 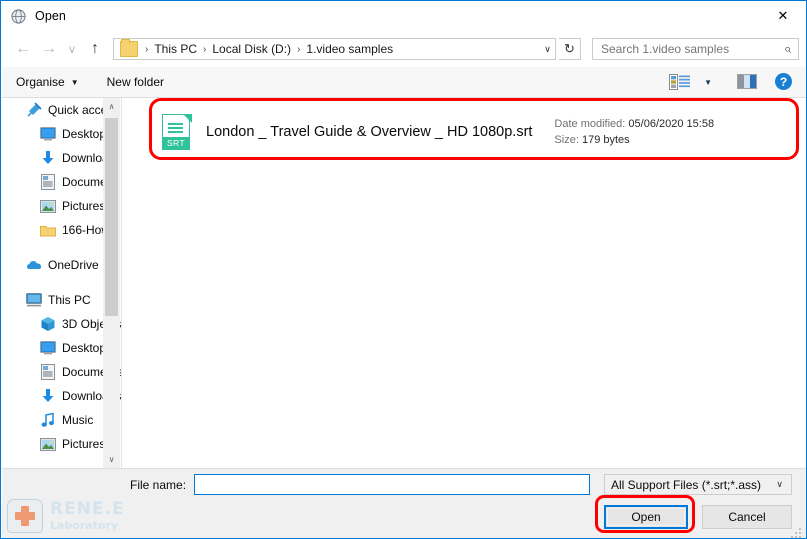 What do you see at coordinates (111, 217) in the screenshot?
I see `scrollbar-thumb` at bounding box center [111, 217].